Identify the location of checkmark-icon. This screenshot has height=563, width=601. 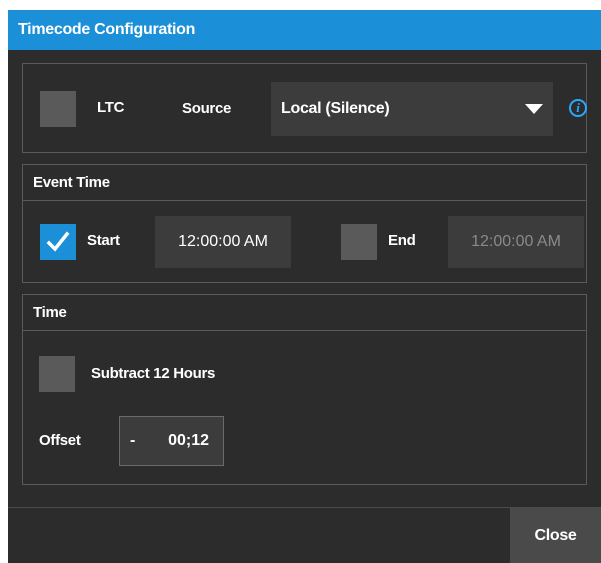
(58, 241).